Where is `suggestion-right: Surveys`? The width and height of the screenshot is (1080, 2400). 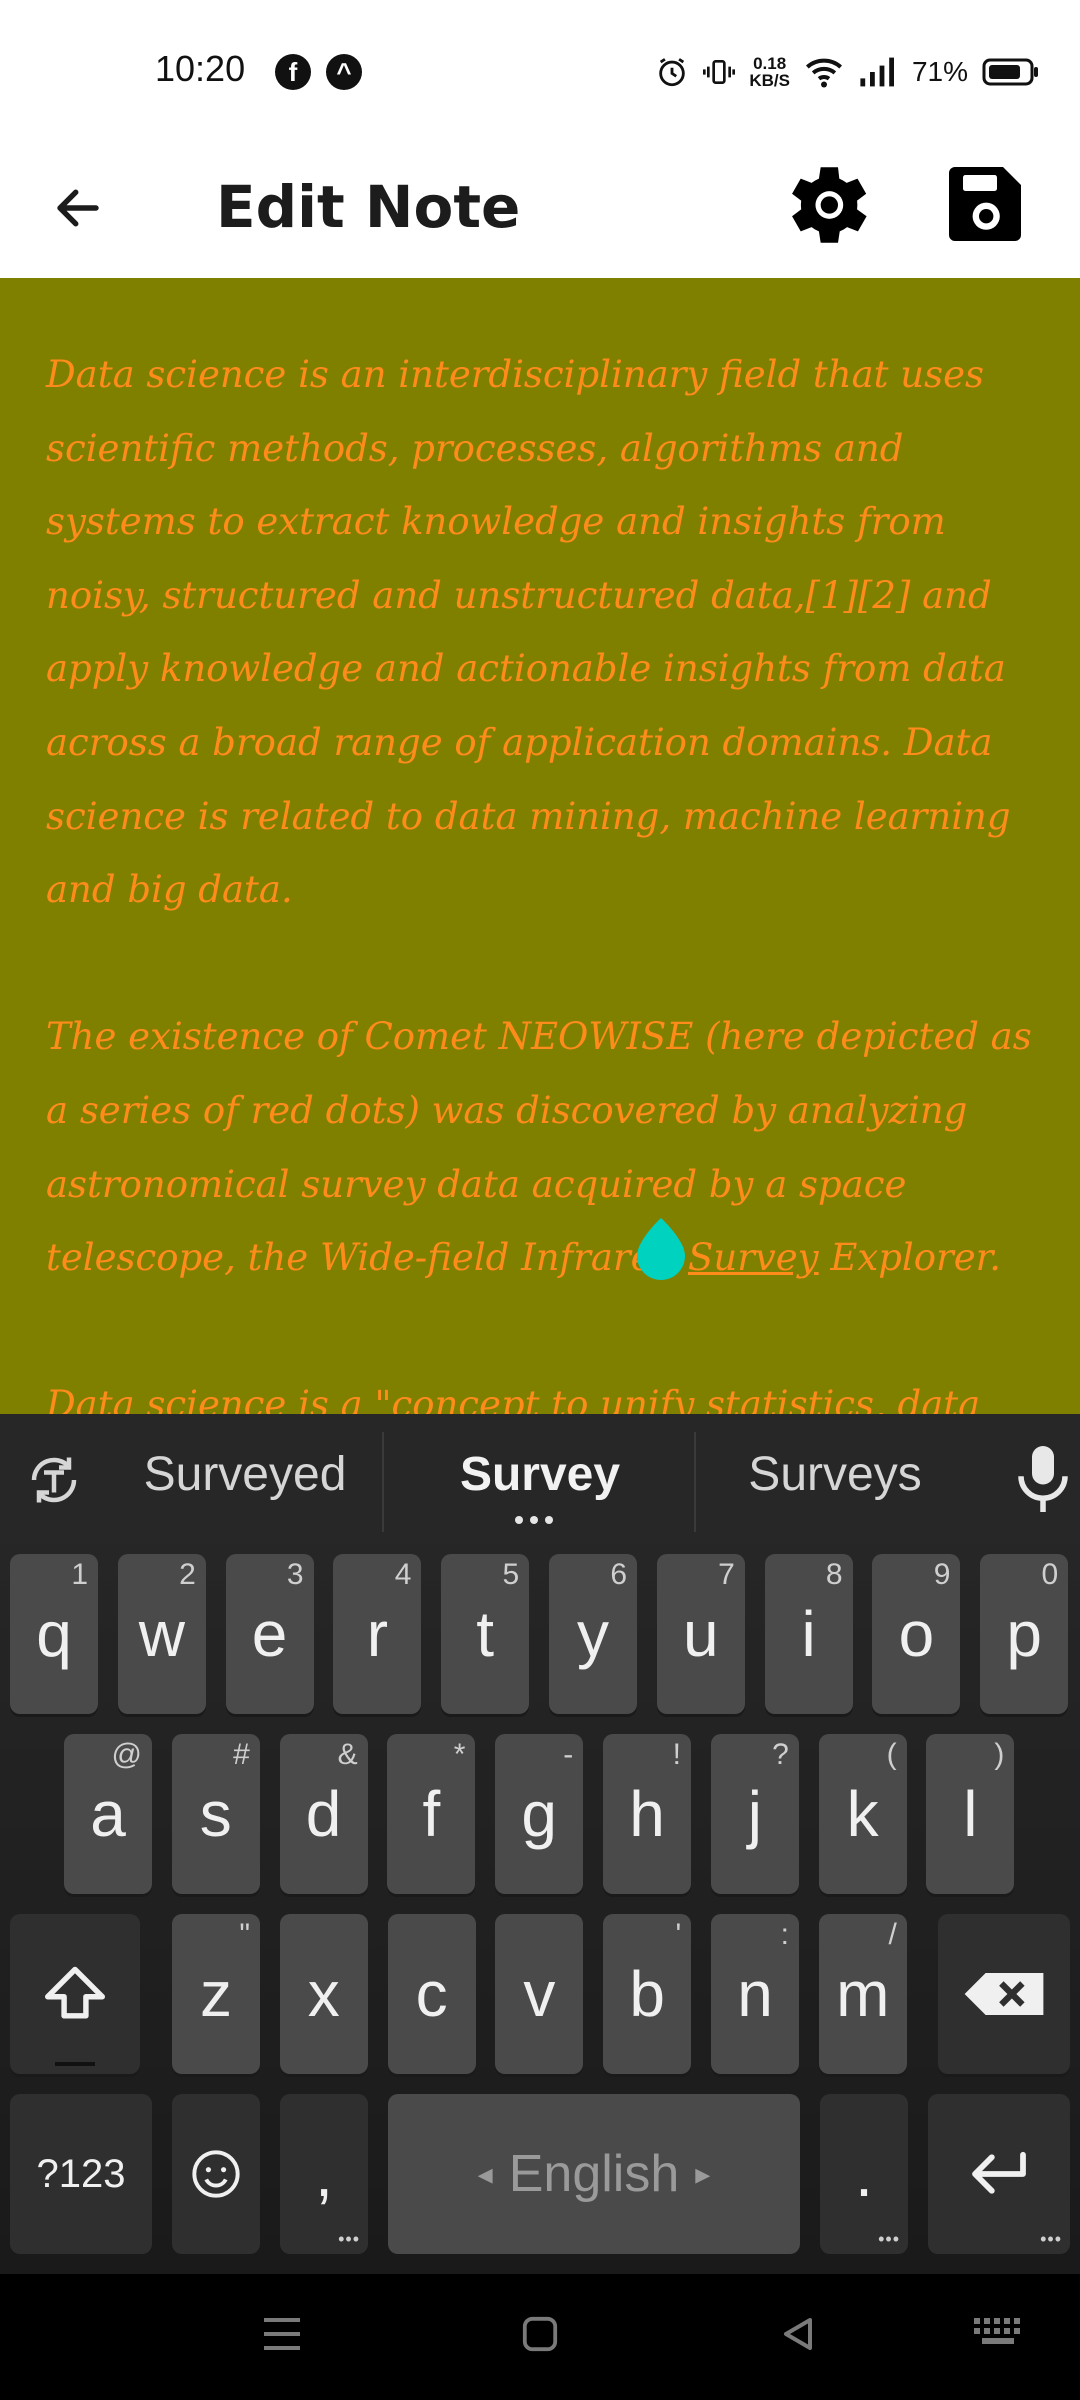
suggestion-right: Surveys is located at coordinates (835, 1474).